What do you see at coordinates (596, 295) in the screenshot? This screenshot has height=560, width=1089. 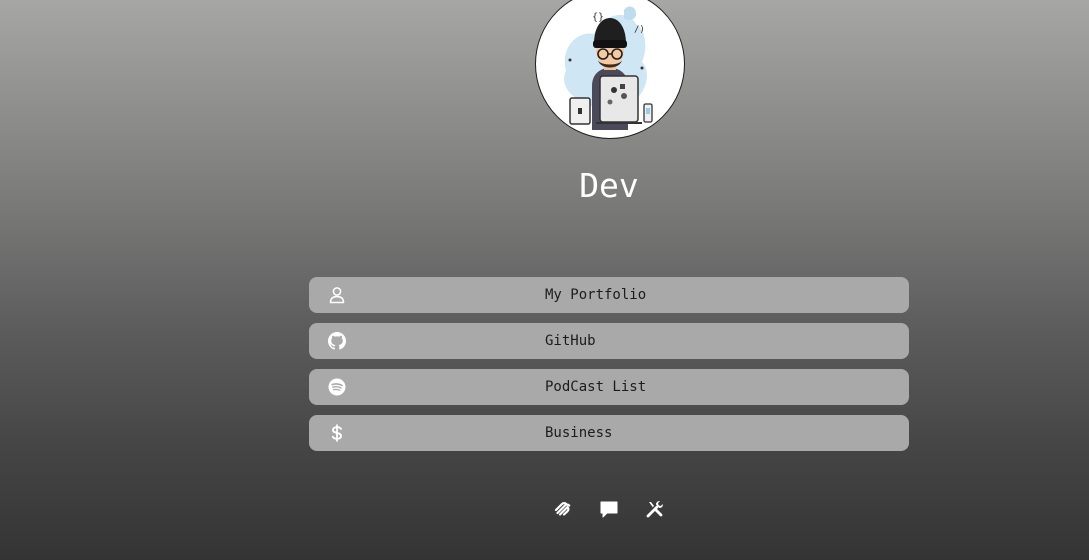 I see `link-label: My Portfolio` at bounding box center [596, 295].